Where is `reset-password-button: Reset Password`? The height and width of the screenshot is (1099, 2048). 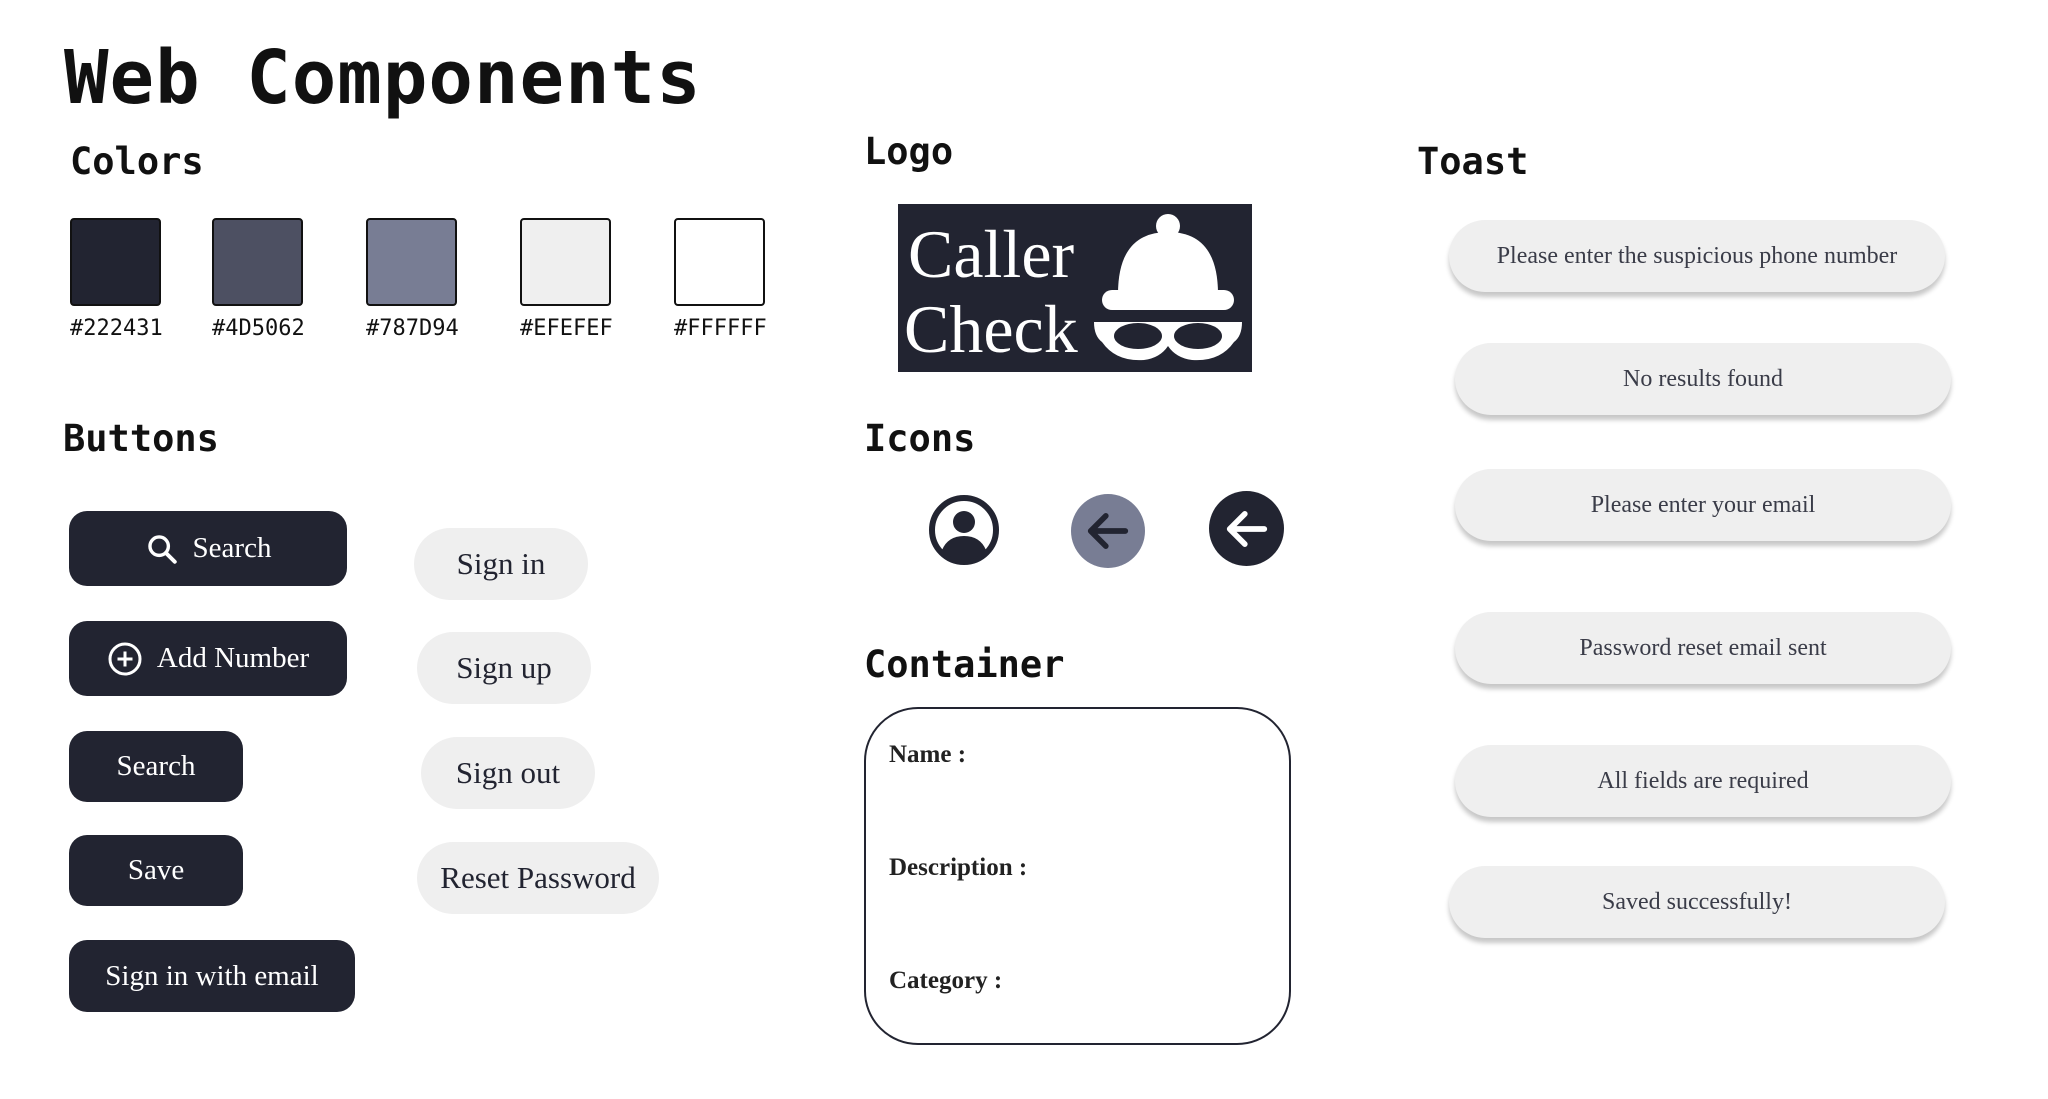
reset-password-button: Reset Password is located at coordinates (538, 878).